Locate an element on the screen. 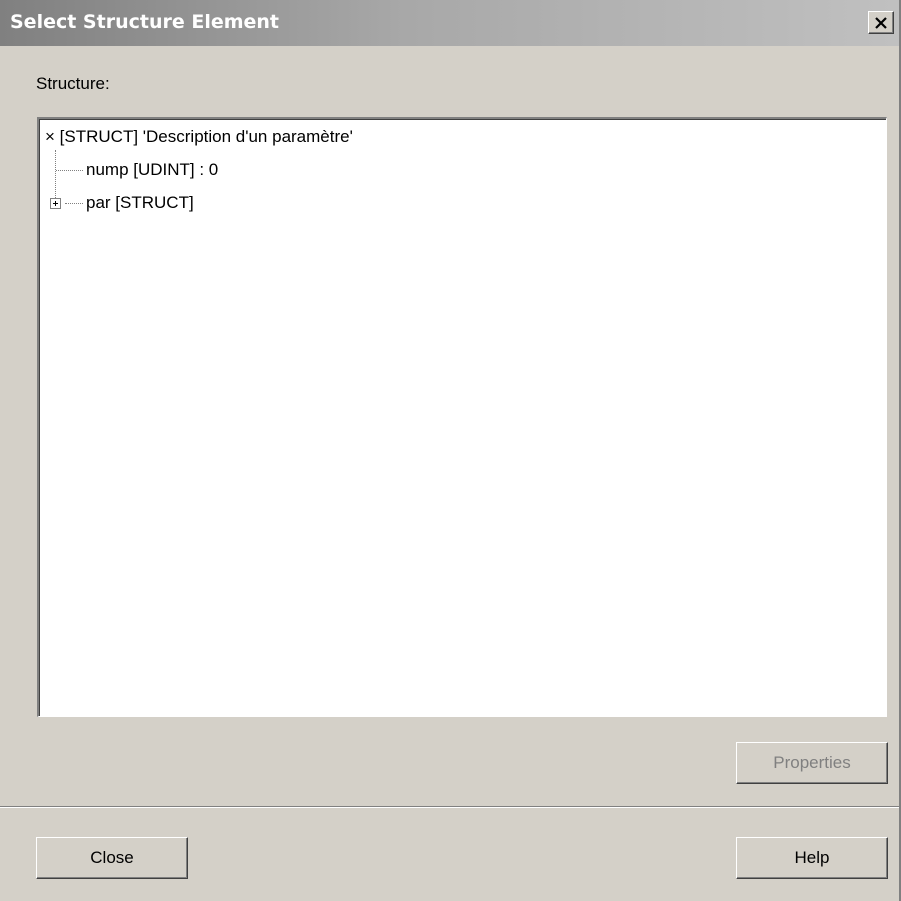  close-button: Close is located at coordinates (112, 858).